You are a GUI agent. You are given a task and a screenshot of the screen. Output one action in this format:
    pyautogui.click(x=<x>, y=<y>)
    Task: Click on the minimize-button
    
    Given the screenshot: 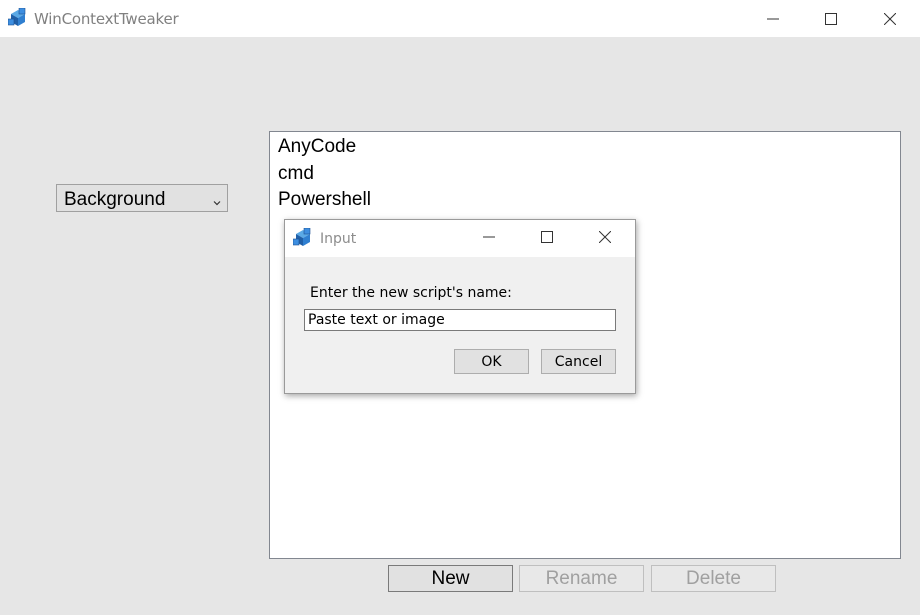 What is the action you would take?
    pyautogui.click(x=773, y=18)
    